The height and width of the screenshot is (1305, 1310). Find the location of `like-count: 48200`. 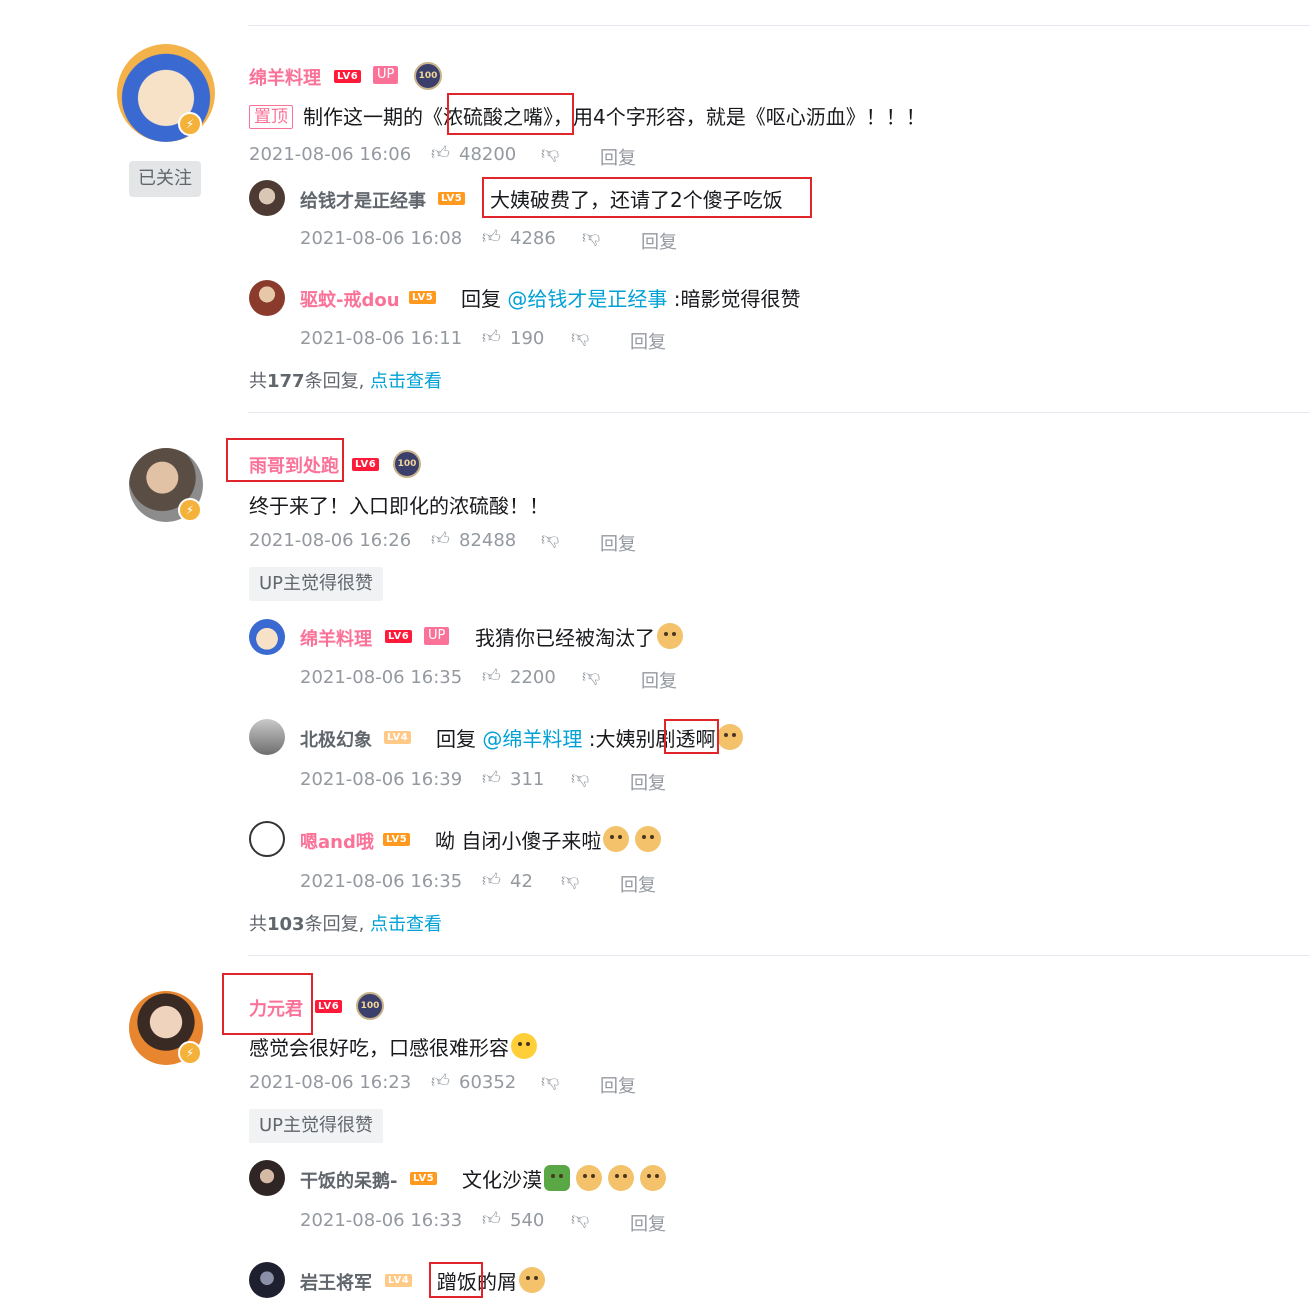

like-count: 48200 is located at coordinates (488, 154).